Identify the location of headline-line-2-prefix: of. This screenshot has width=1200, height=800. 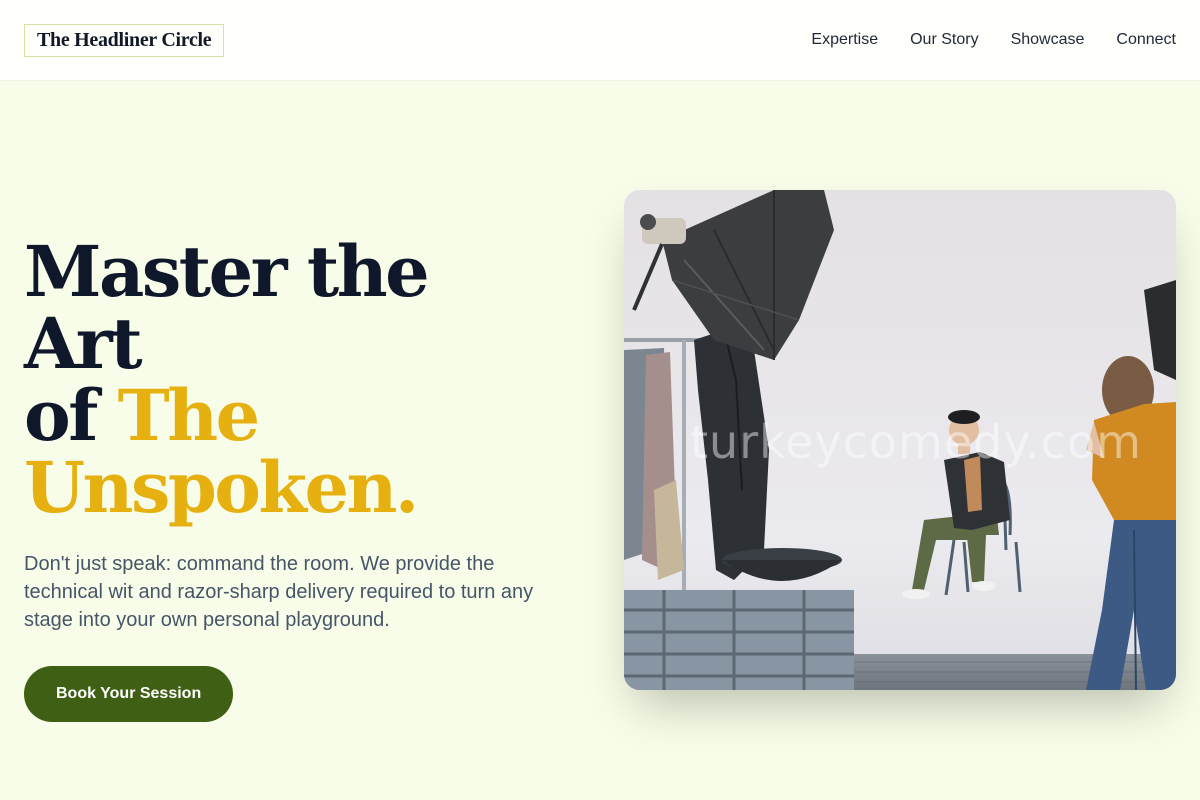
(71, 415).